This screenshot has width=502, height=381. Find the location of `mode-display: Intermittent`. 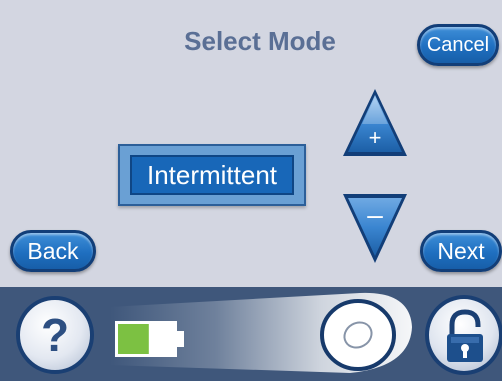

mode-display: Intermittent is located at coordinates (212, 175).